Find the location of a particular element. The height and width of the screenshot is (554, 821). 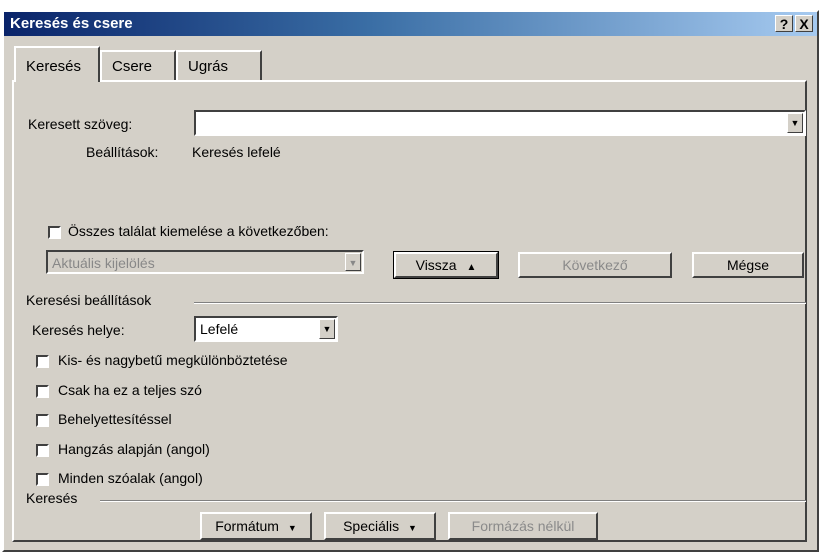

tab-label: Keresés is located at coordinates (54, 66).